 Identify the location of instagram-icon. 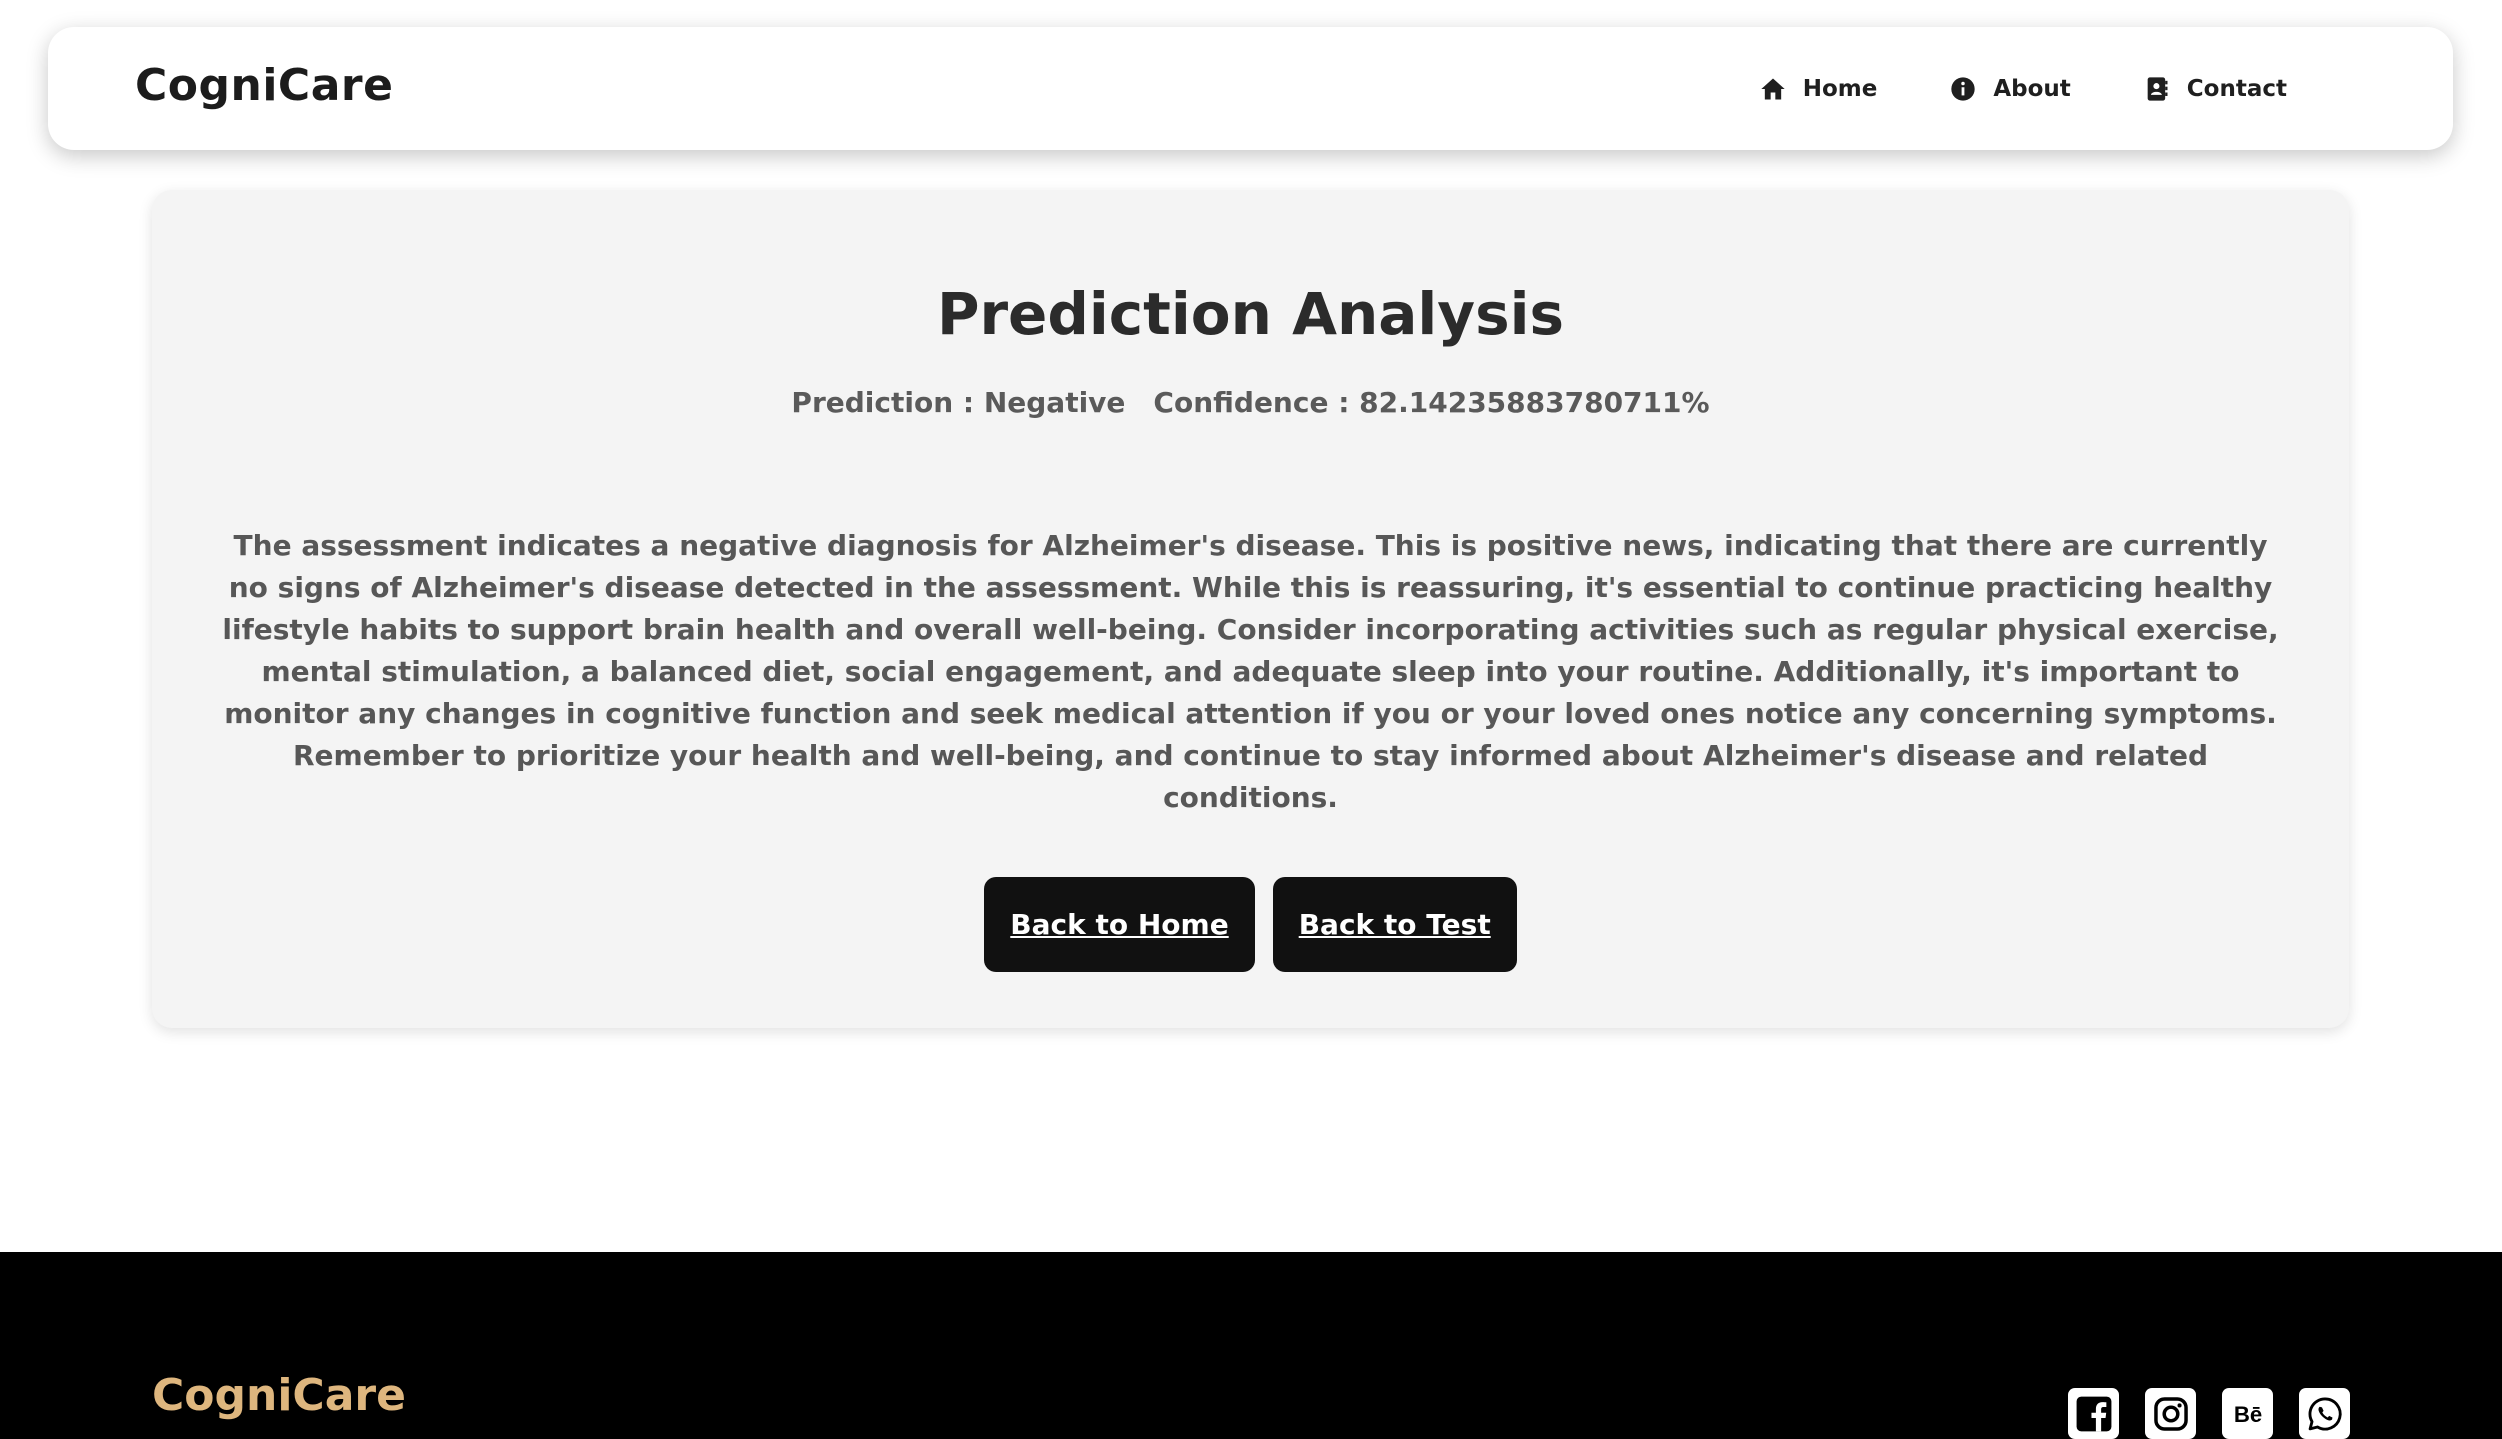
(2171, 1414).